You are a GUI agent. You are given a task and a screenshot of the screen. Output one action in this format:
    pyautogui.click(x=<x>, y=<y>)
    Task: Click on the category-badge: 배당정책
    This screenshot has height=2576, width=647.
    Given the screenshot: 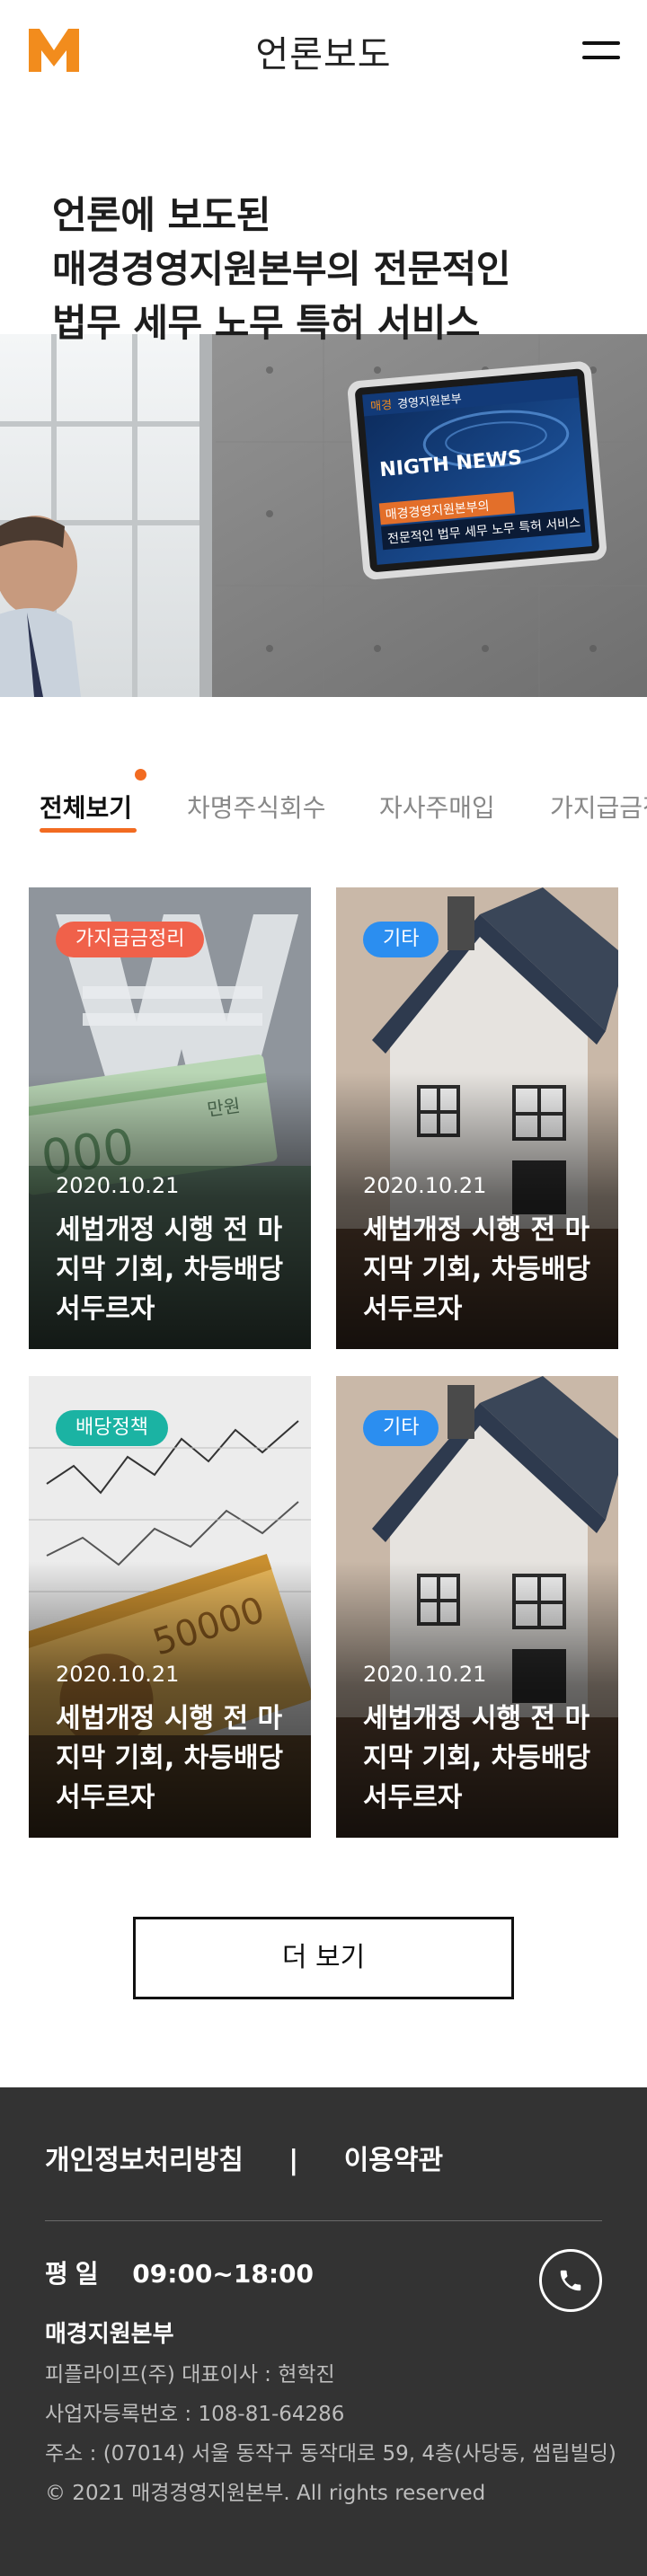 What is the action you would take?
    pyautogui.click(x=112, y=1428)
    